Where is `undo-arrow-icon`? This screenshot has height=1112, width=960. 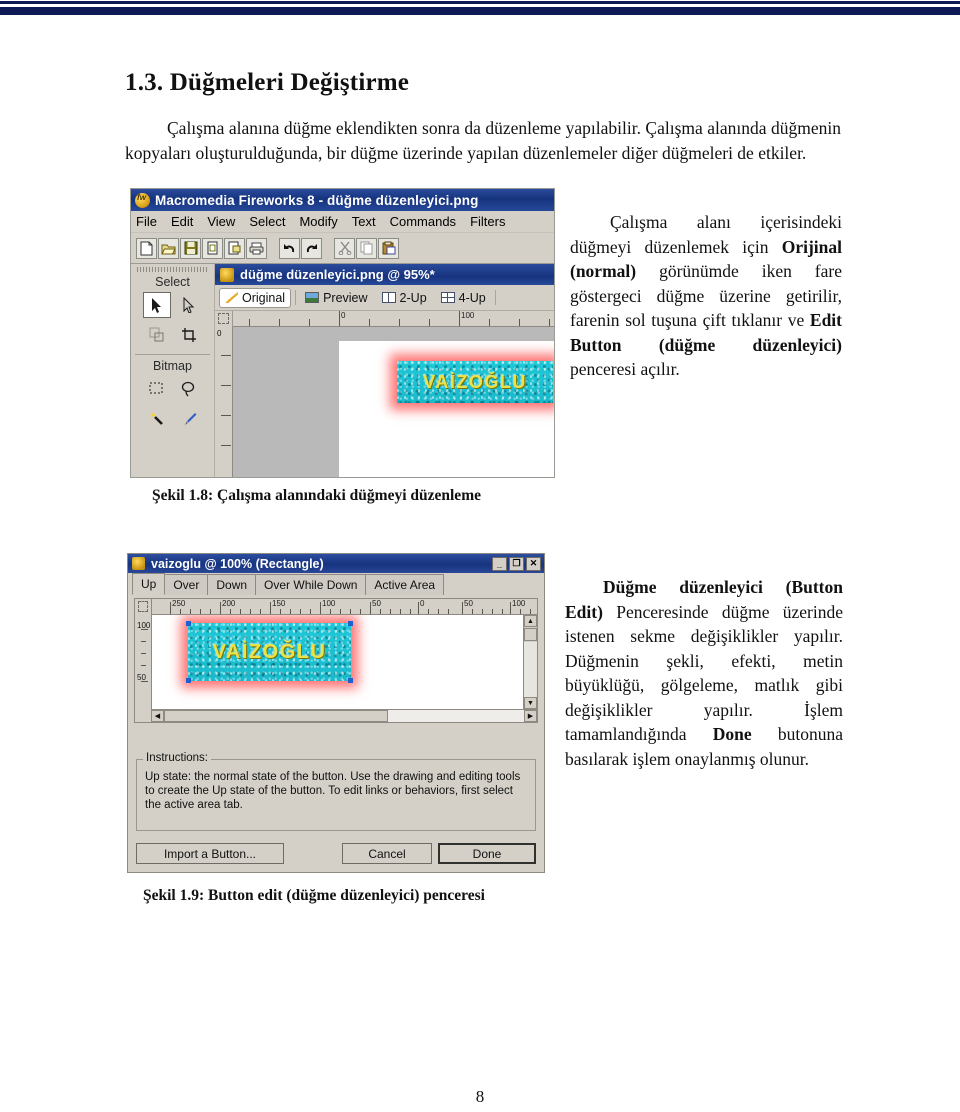
undo-arrow-icon is located at coordinates (289, 248).